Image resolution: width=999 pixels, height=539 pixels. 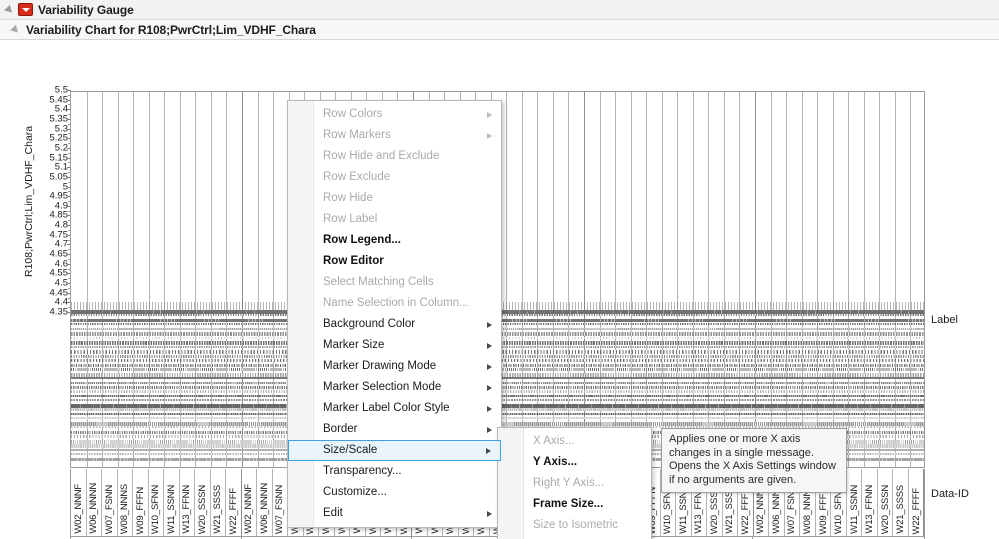 I want to click on context-menu-item-label: Marker Size, so click(x=354, y=345).